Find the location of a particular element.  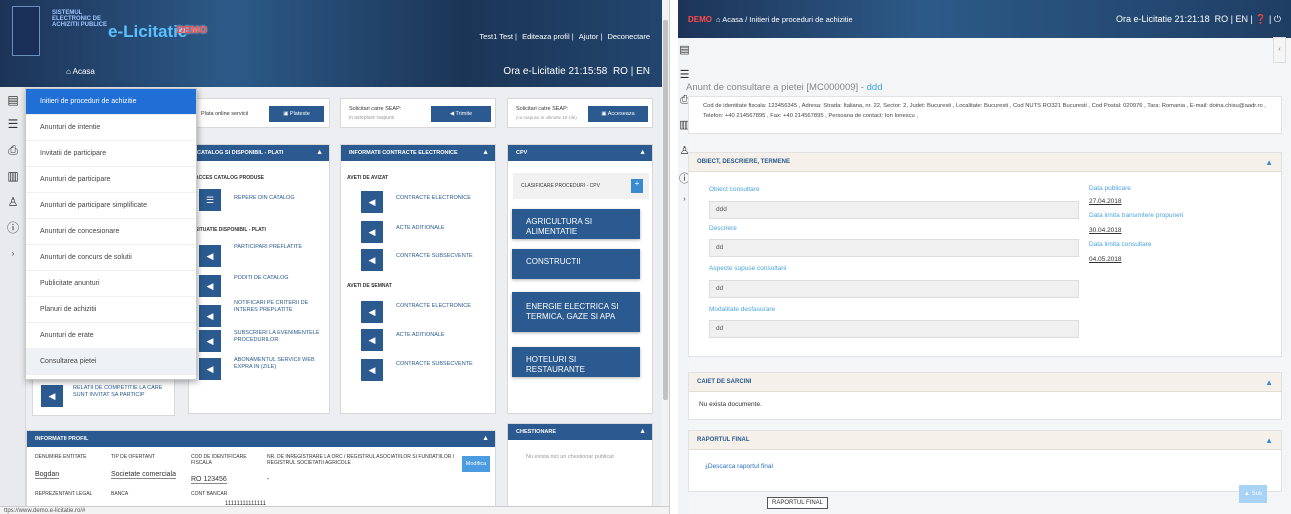

semnat-btn-1: ◀ is located at coordinates (372, 312).